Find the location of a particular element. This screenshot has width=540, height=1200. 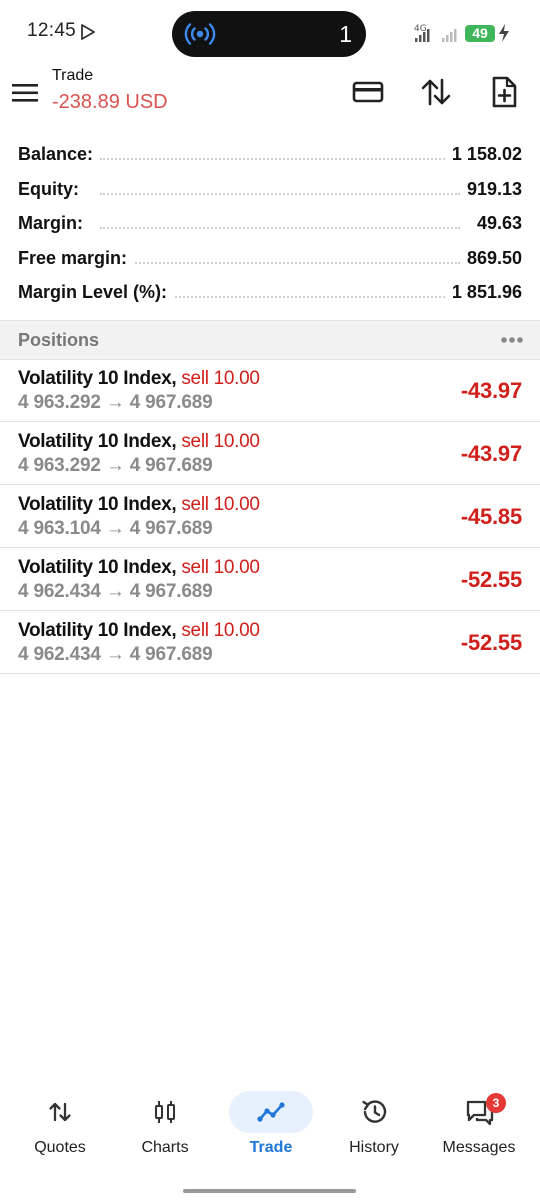

position-prices: 4 963.104 → 4 967.689 is located at coordinates (115, 529).